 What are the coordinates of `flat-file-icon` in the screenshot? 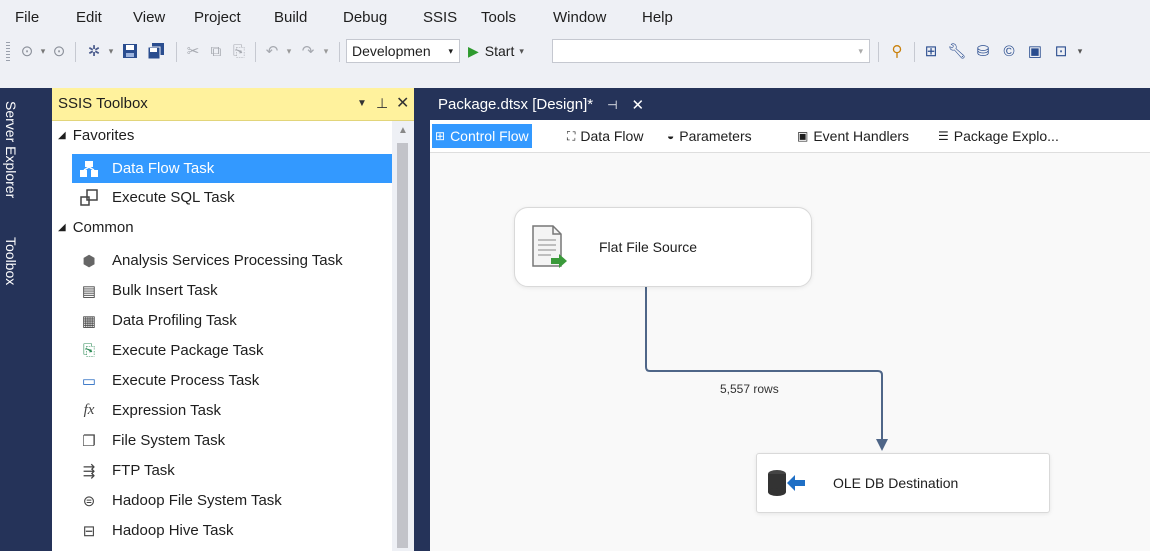 It's located at (549, 247).